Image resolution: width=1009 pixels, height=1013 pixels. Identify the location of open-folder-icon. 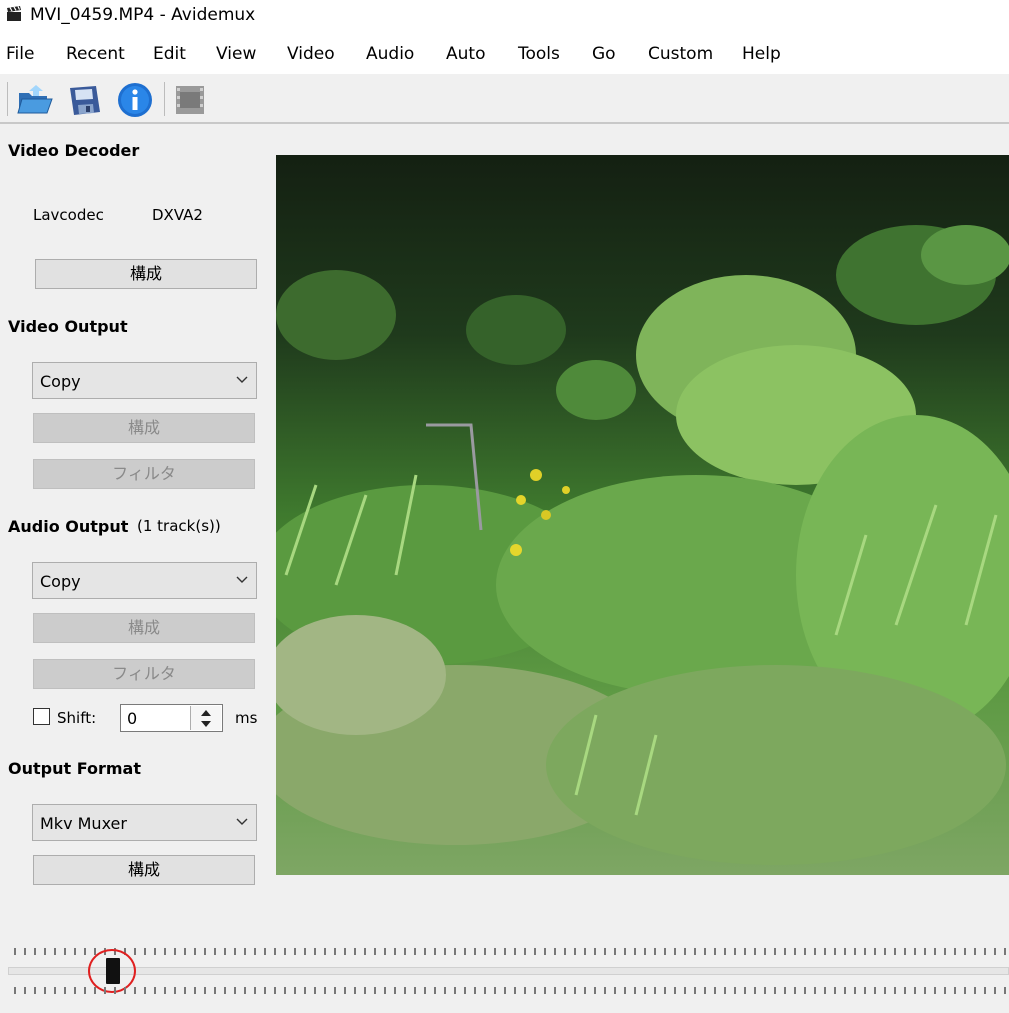
(35, 99).